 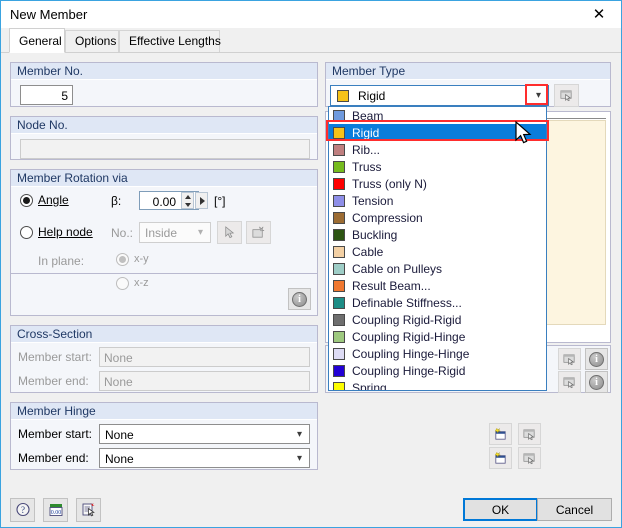 I want to click on dropdown-item-label: Cable on Pulleys, so click(x=397, y=268).